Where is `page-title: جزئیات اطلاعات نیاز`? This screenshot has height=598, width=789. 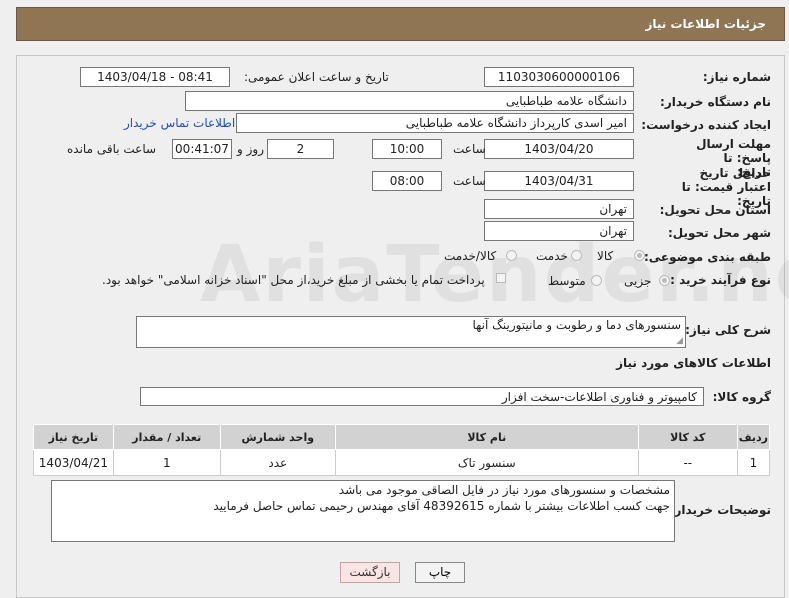
page-title: جزئیات اطلاعات نیاز is located at coordinates (705, 24).